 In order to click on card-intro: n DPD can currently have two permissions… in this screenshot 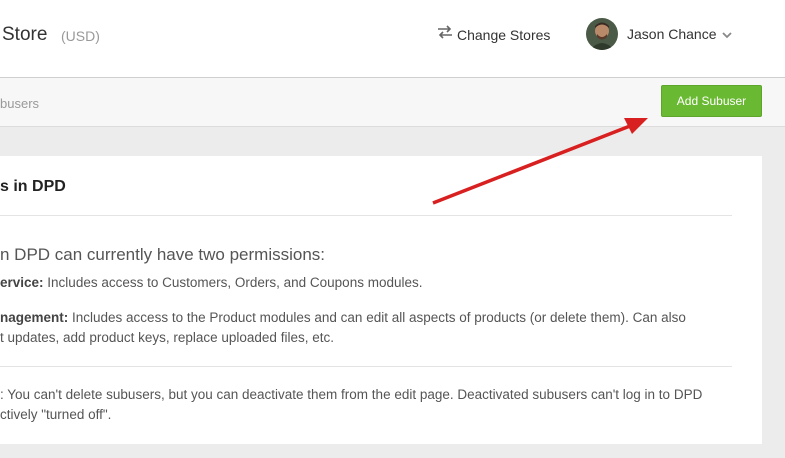, I will do `click(163, 254)`.